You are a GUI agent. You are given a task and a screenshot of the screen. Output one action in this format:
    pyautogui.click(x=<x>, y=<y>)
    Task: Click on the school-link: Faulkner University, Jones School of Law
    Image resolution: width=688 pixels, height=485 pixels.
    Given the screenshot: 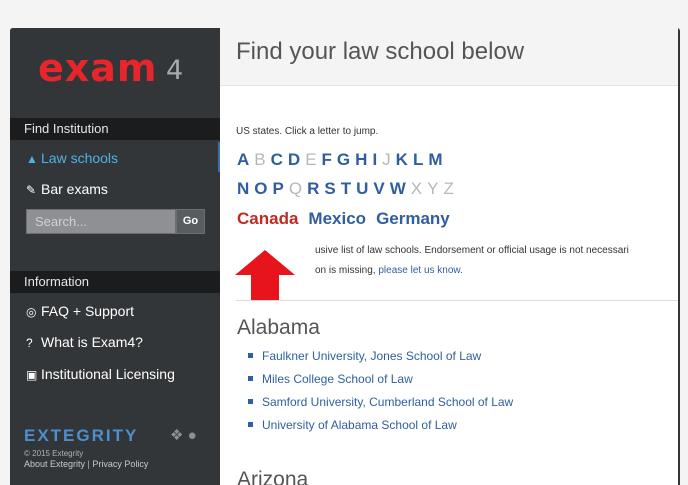 What is the action you would take?
    pyautogui.click(x=364, y=356)
    